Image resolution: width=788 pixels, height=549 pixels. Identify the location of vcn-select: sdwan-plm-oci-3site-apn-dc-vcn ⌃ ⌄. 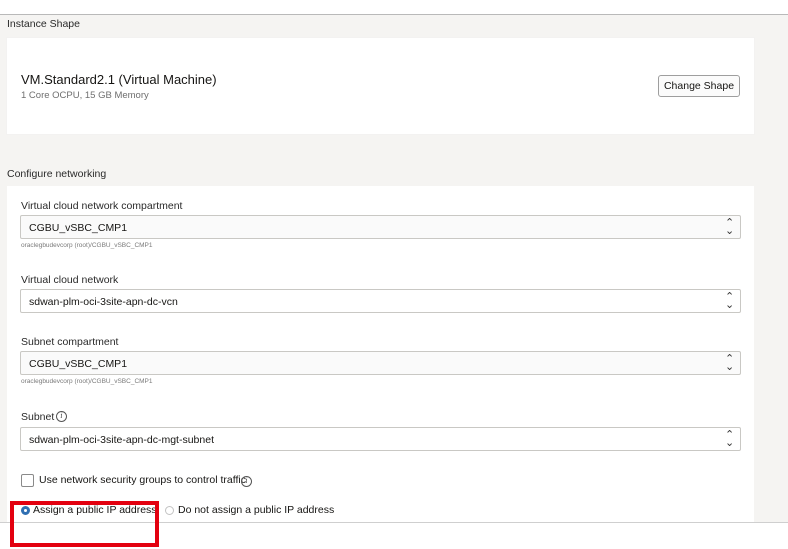
(380, 301).